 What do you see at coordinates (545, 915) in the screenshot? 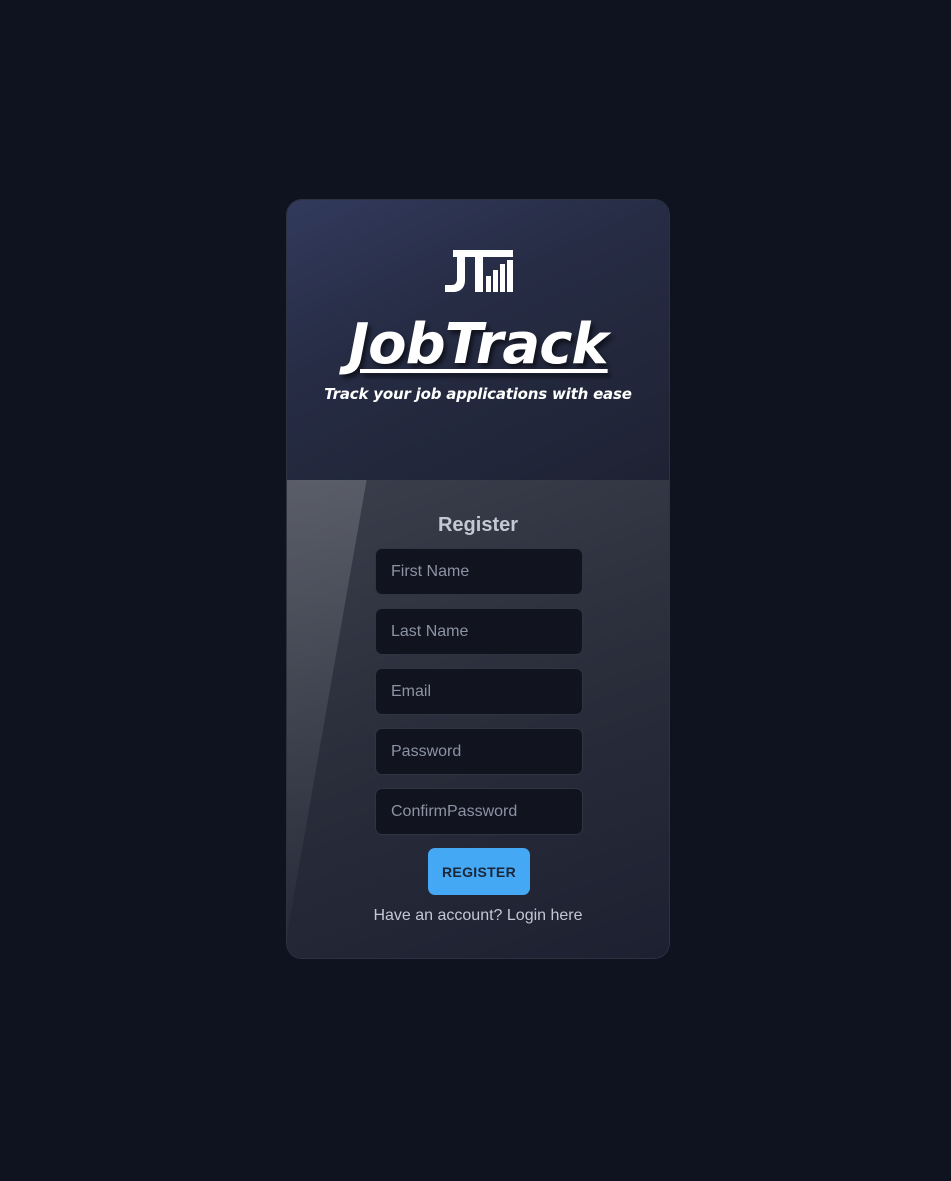
I see `login-link: Login here` at bounding box center [545, 915].